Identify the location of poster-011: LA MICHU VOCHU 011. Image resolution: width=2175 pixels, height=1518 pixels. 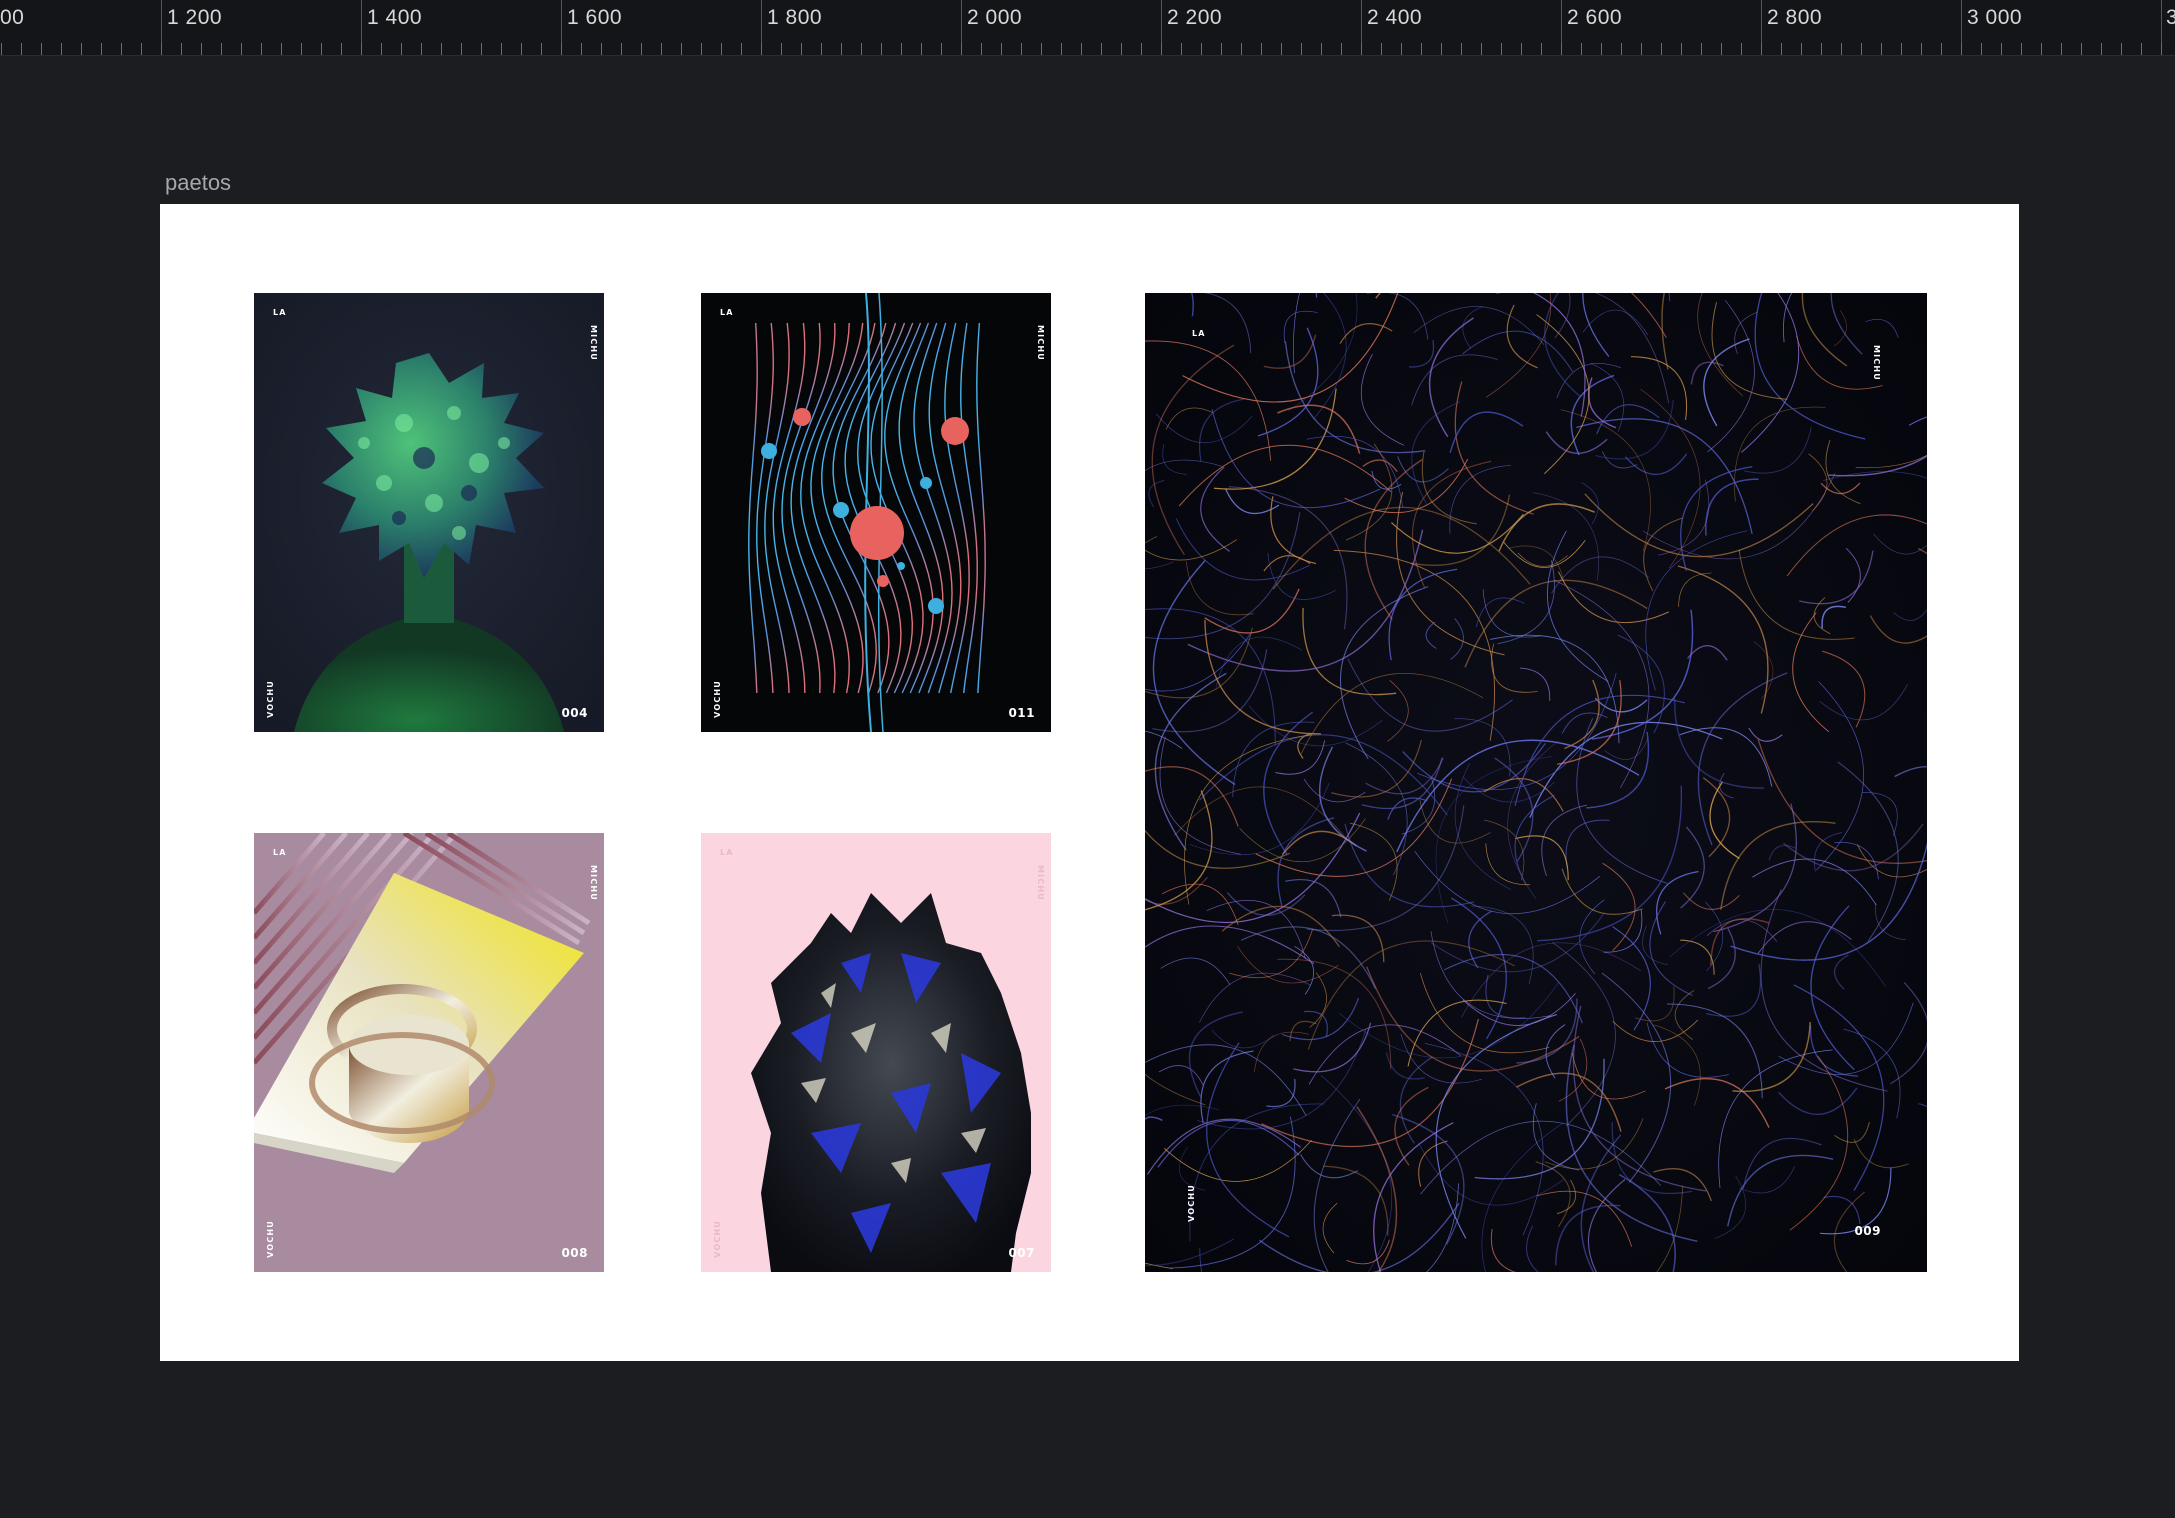
(876, 512).